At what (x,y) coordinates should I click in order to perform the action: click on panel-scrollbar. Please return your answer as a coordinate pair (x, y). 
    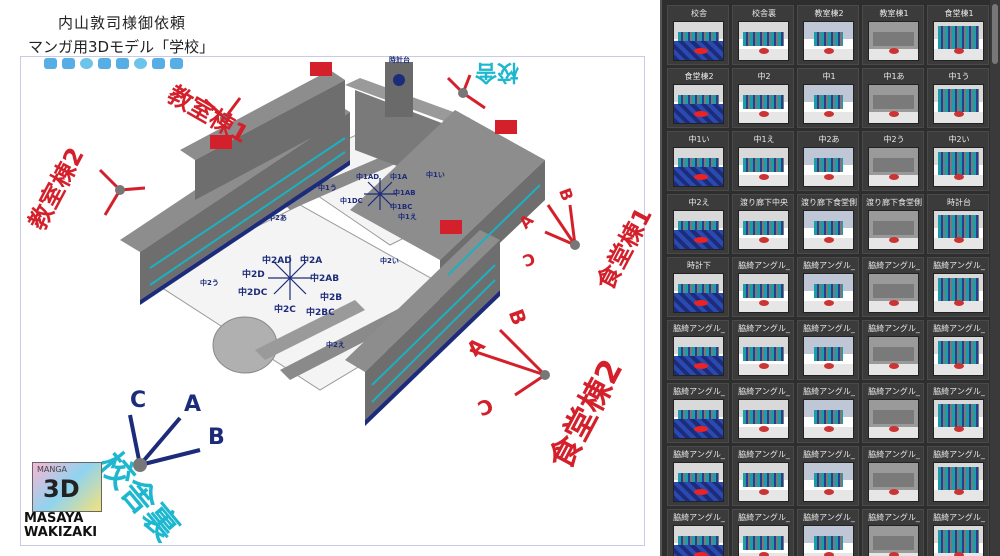
    Looking at the image, I should click on (995, 278).